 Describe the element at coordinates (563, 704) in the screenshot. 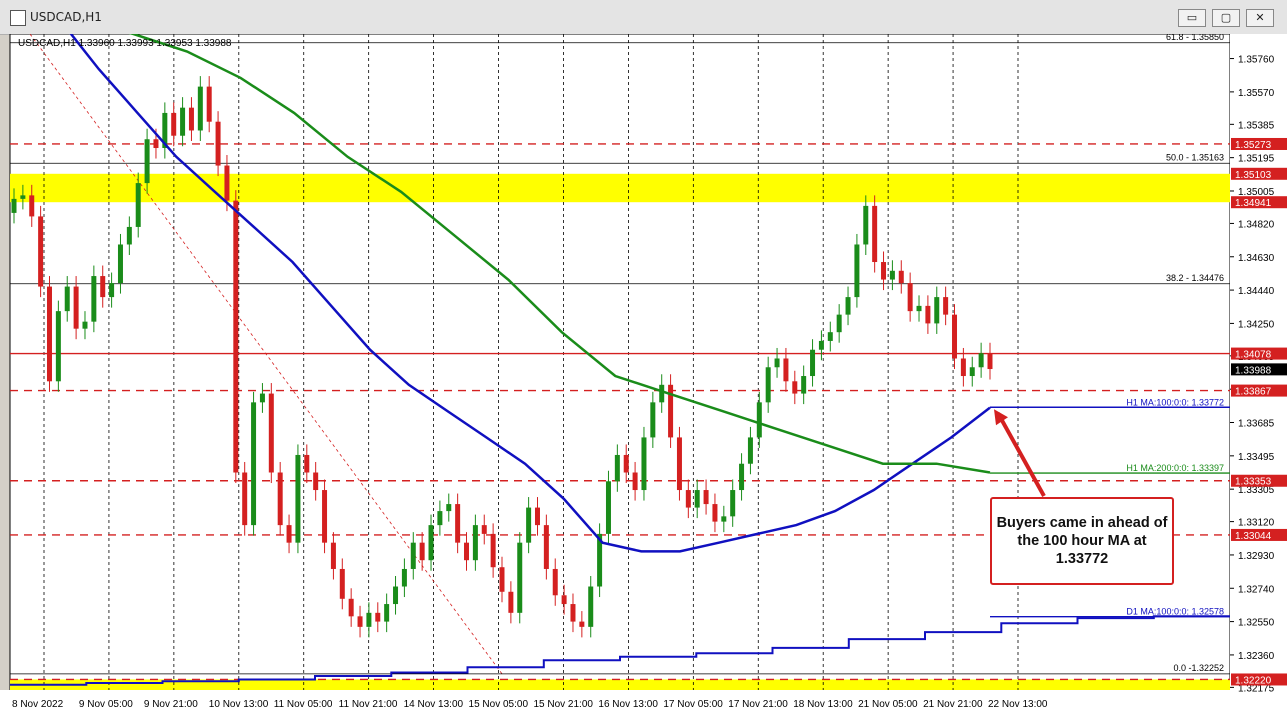

I see `x-tick-label: 15 Nov 21:00` at that location.